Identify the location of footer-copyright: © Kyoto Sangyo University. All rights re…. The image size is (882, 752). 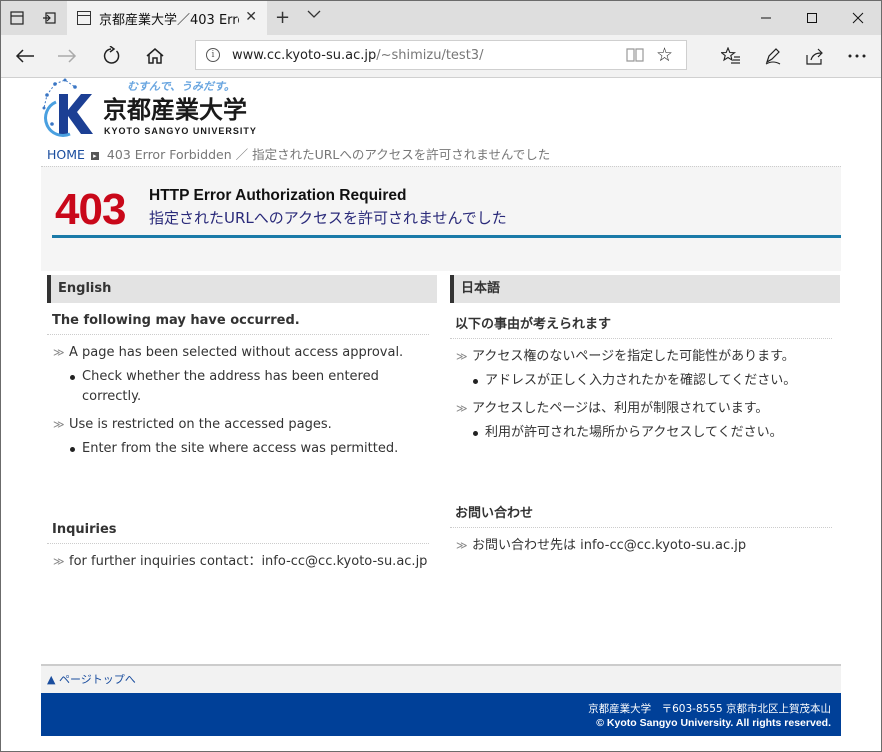
(713, 723).